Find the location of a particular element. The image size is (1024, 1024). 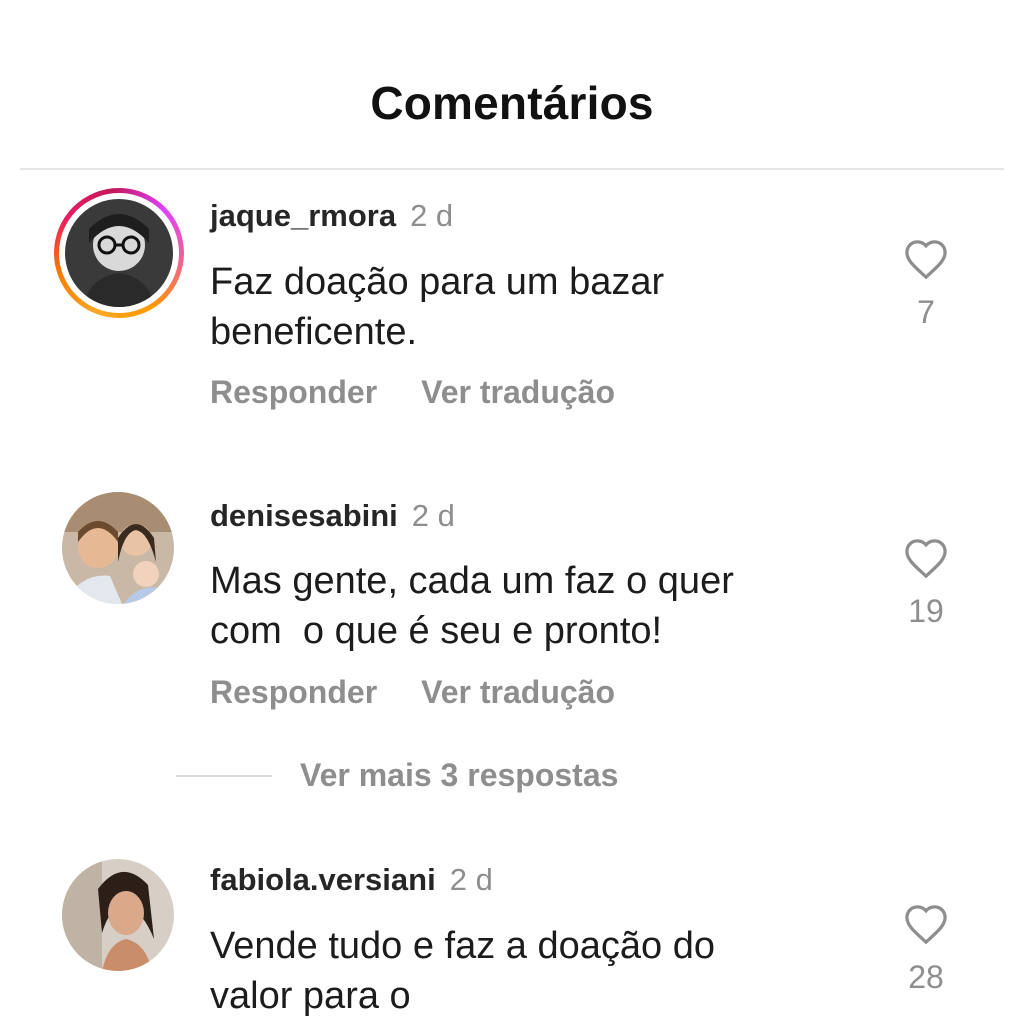

comment-username: jaque_rmora 2 d is located at coordinates (331, 216).